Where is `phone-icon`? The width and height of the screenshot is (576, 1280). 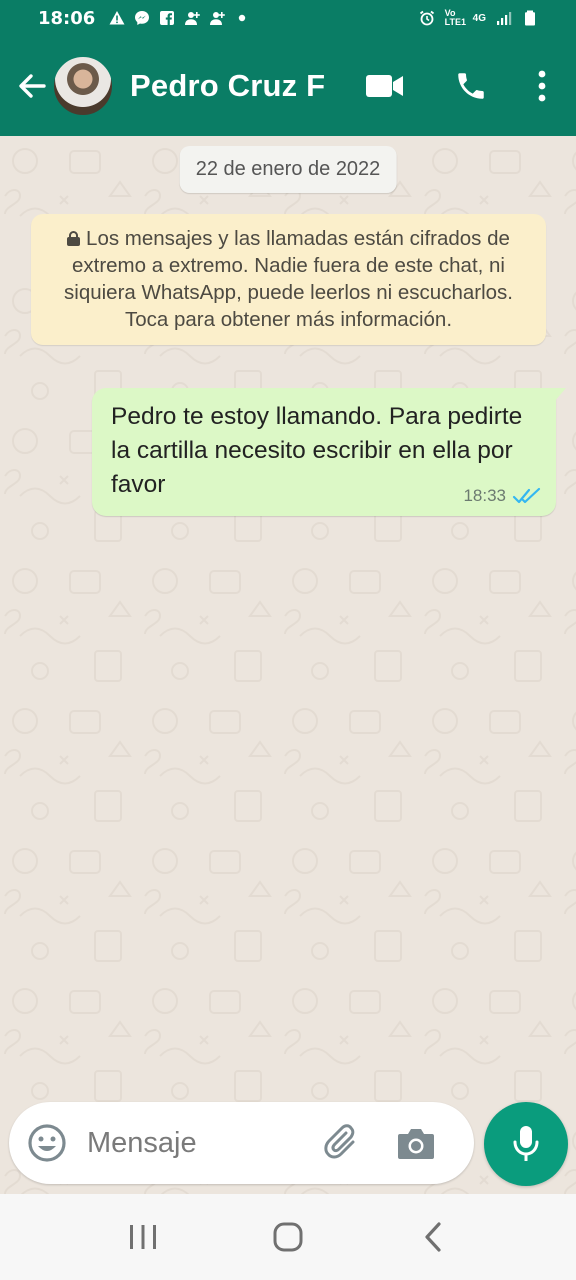 phone-icon is located at coordinates (471, 86).